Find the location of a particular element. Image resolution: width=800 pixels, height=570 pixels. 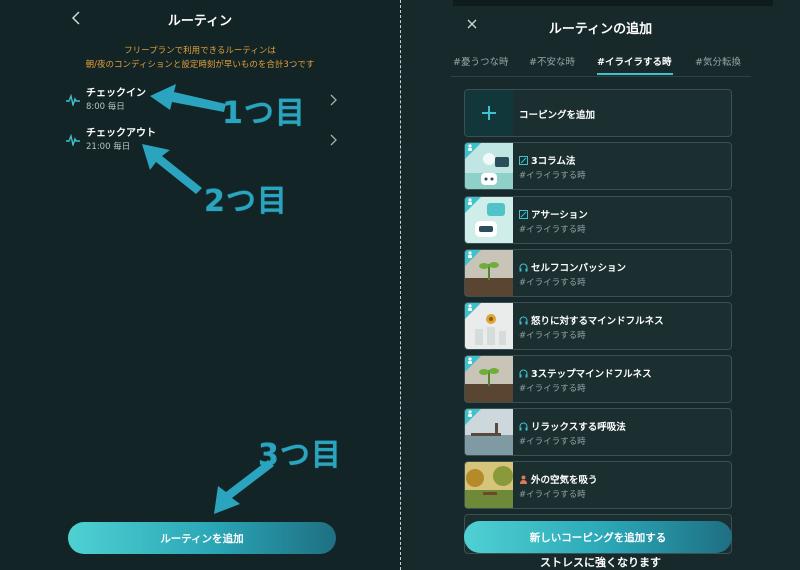

coping-item: リラックスする呼吸法 #イライラする時 is located at coordinates (598, 432).